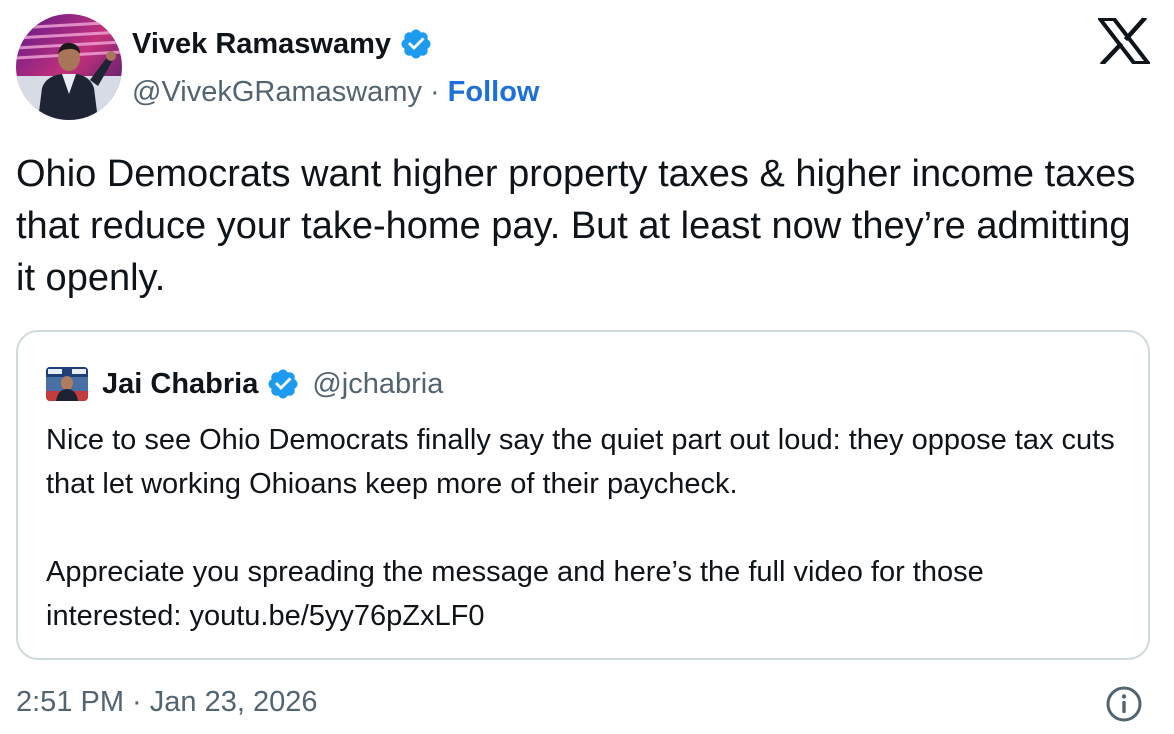  Describe the element at coordinates (1124, 41) in the screenshot. I see `x-logo-icon` at that location.